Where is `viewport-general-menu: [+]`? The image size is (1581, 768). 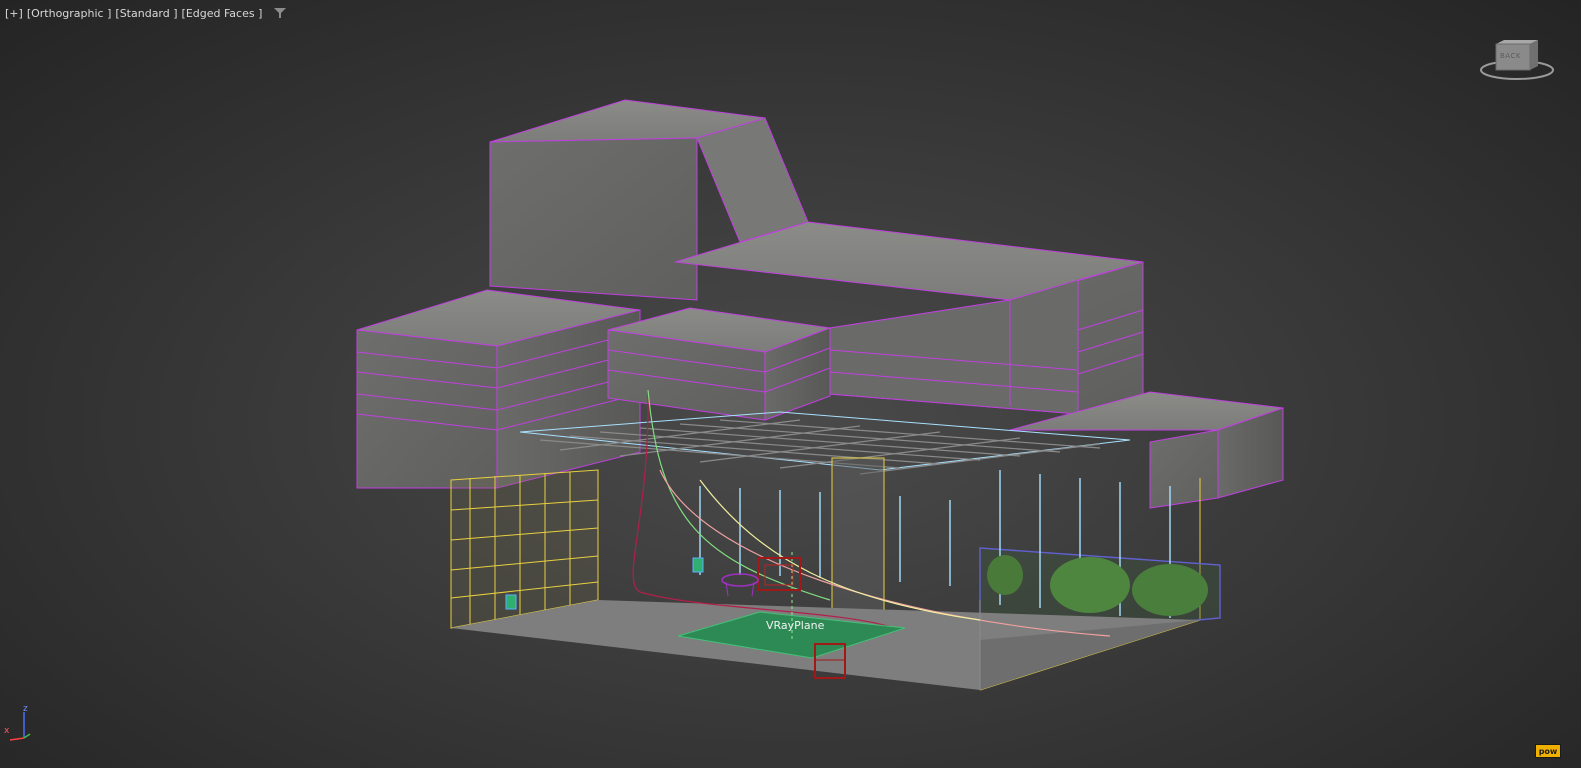
viewport-general-menu: [+] is located at coordinates (14, 13).